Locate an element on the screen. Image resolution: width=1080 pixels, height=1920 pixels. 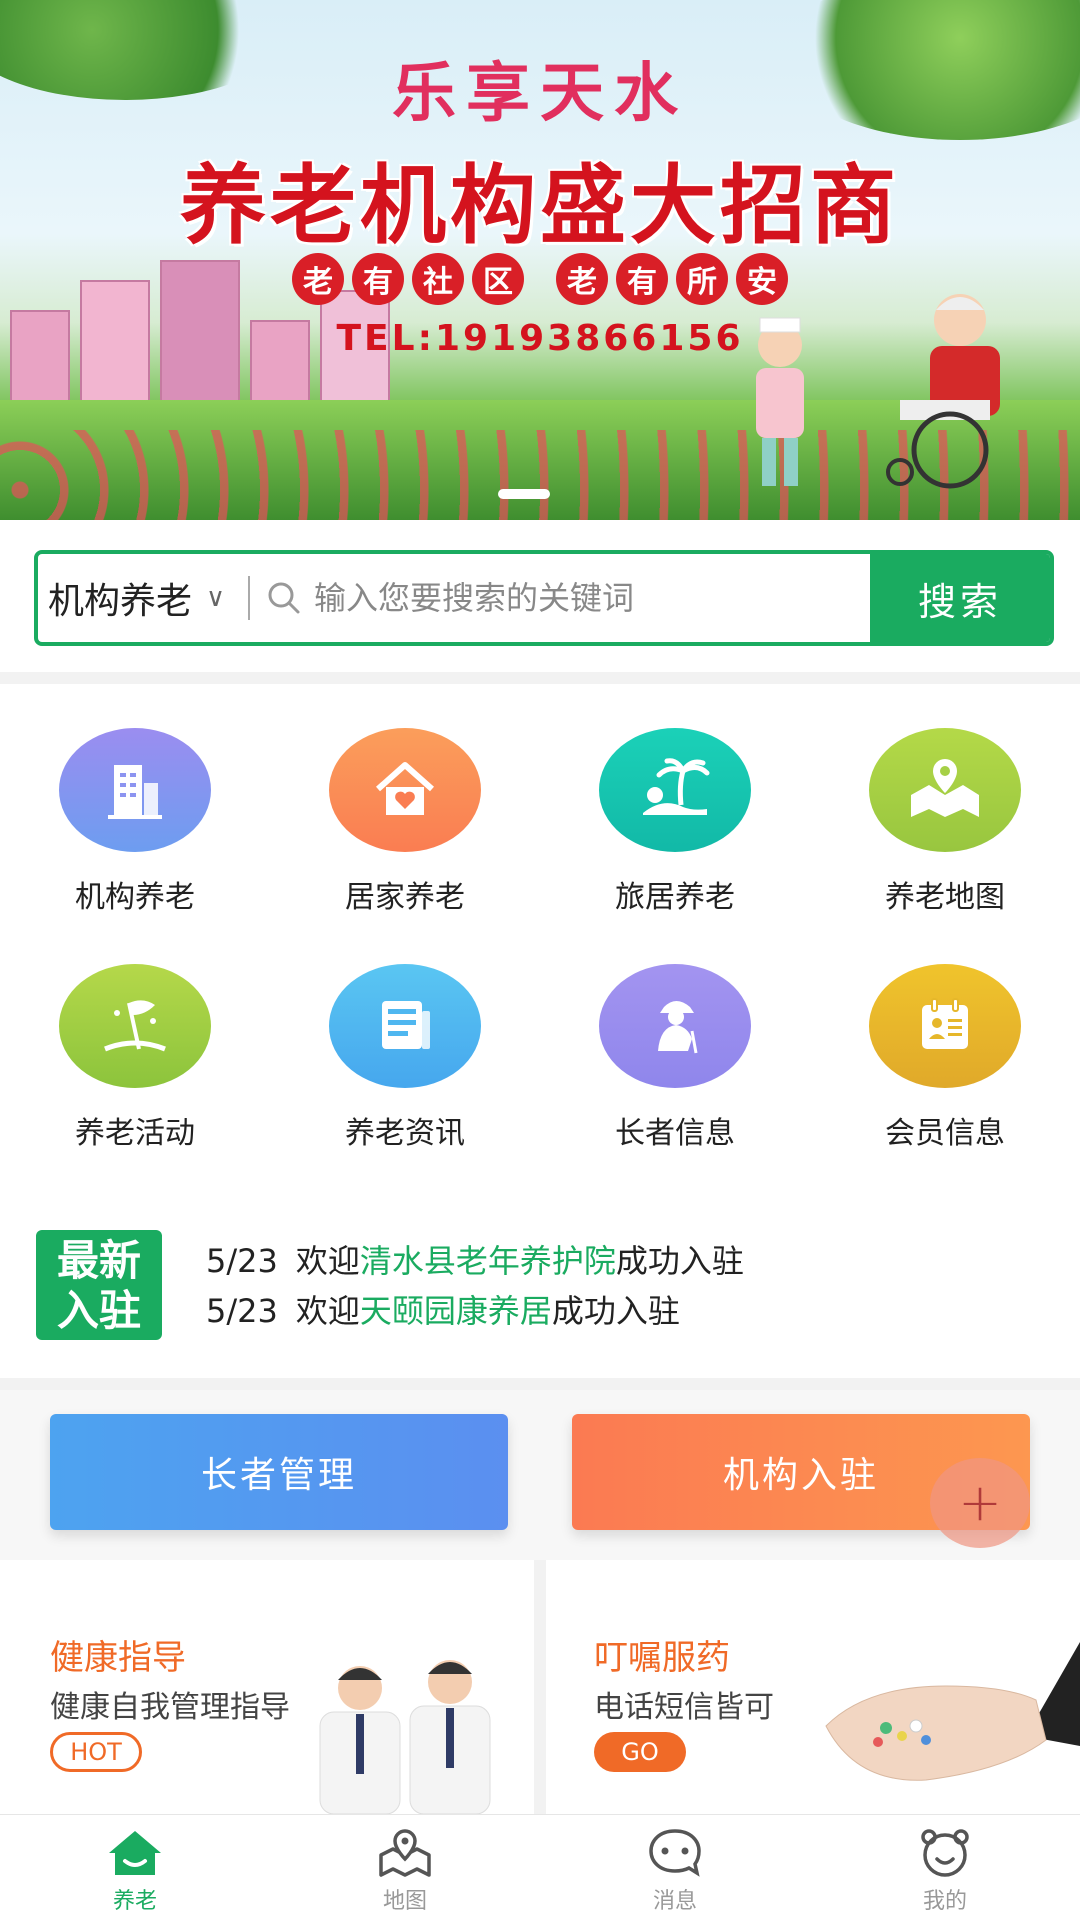
flag-icon is located at coordinates (135, 1026).